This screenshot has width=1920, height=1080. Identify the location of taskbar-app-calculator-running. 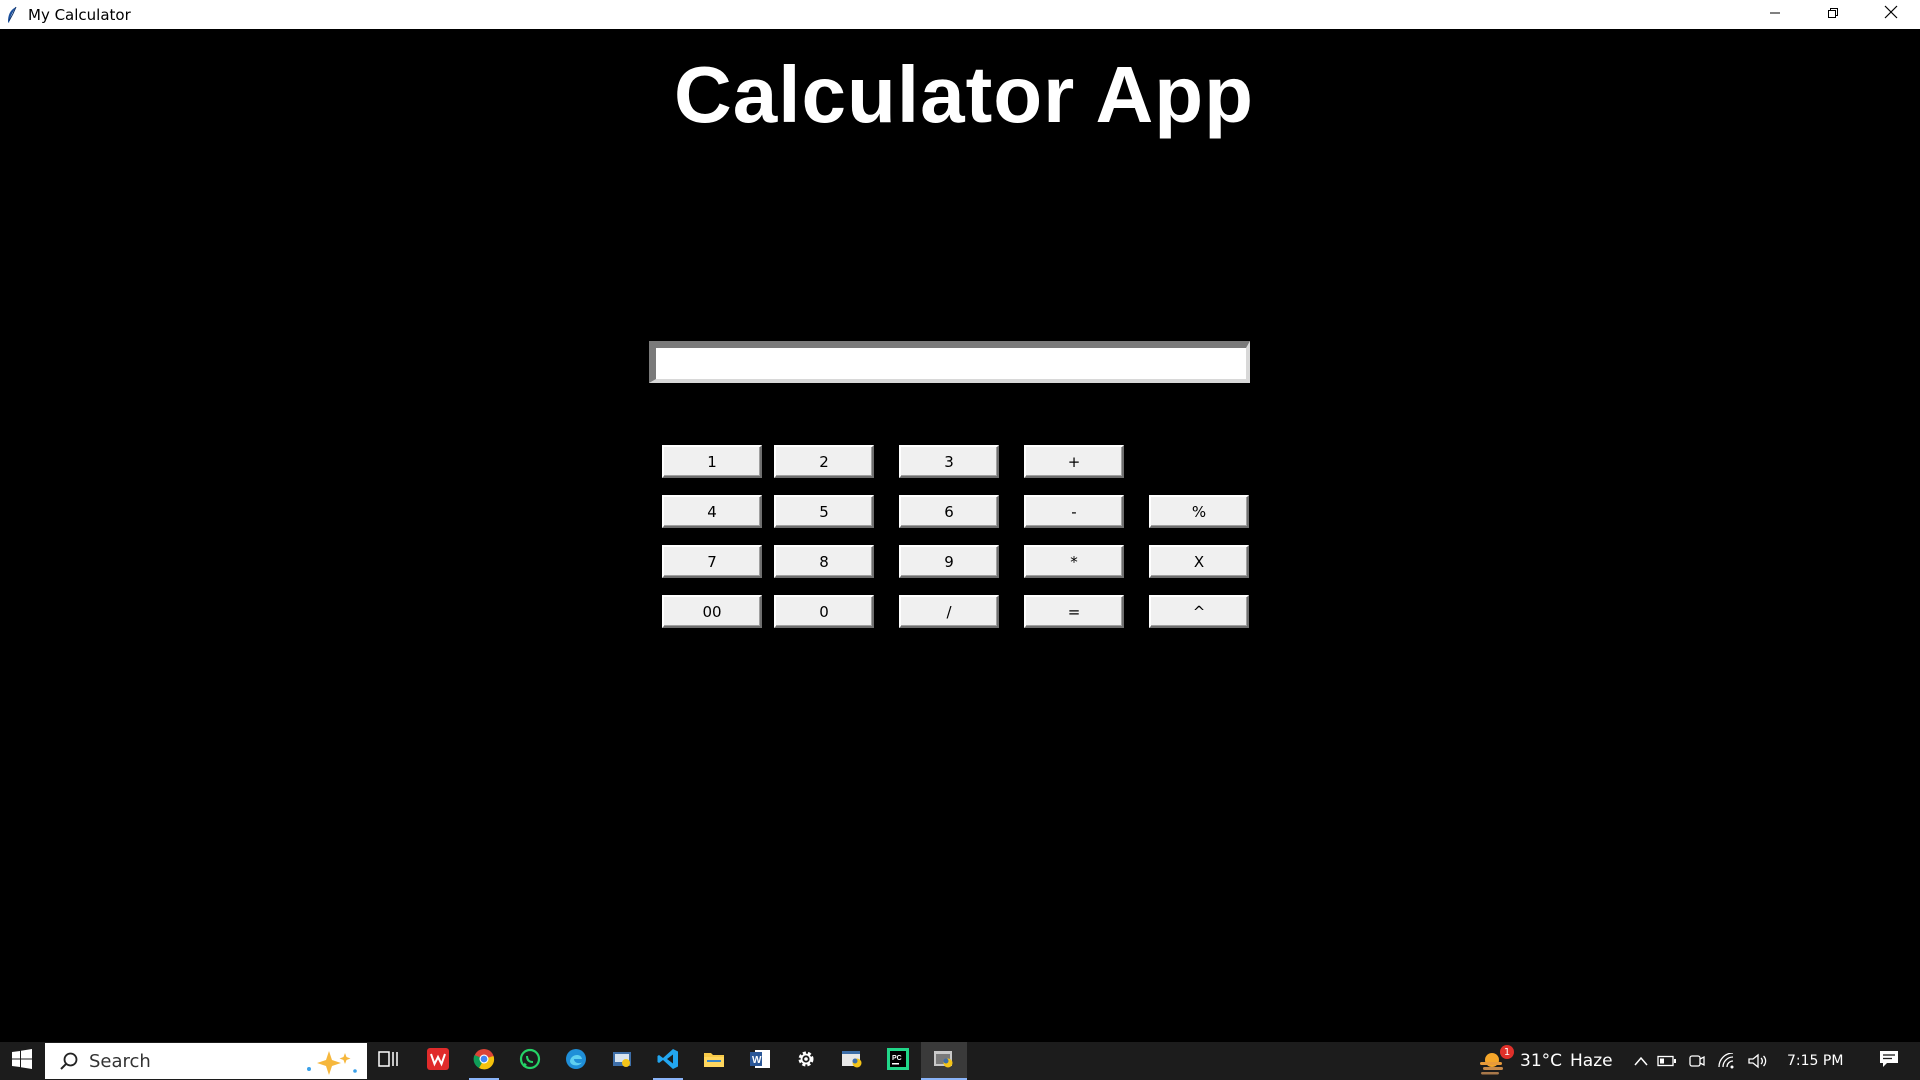
(944, 1061).